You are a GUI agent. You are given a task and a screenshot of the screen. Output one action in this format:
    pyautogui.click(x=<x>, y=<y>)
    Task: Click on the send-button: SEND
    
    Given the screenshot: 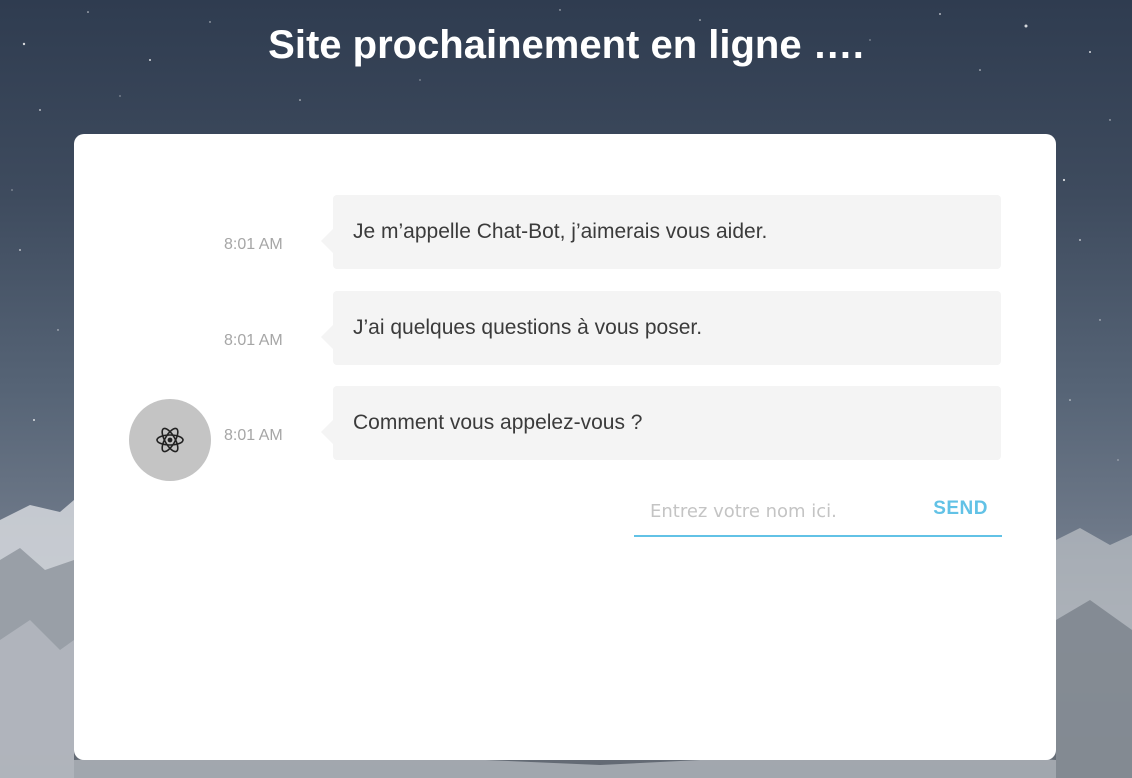 What is the action you would take?
    pyautogui.click(x=960, y=509)
    